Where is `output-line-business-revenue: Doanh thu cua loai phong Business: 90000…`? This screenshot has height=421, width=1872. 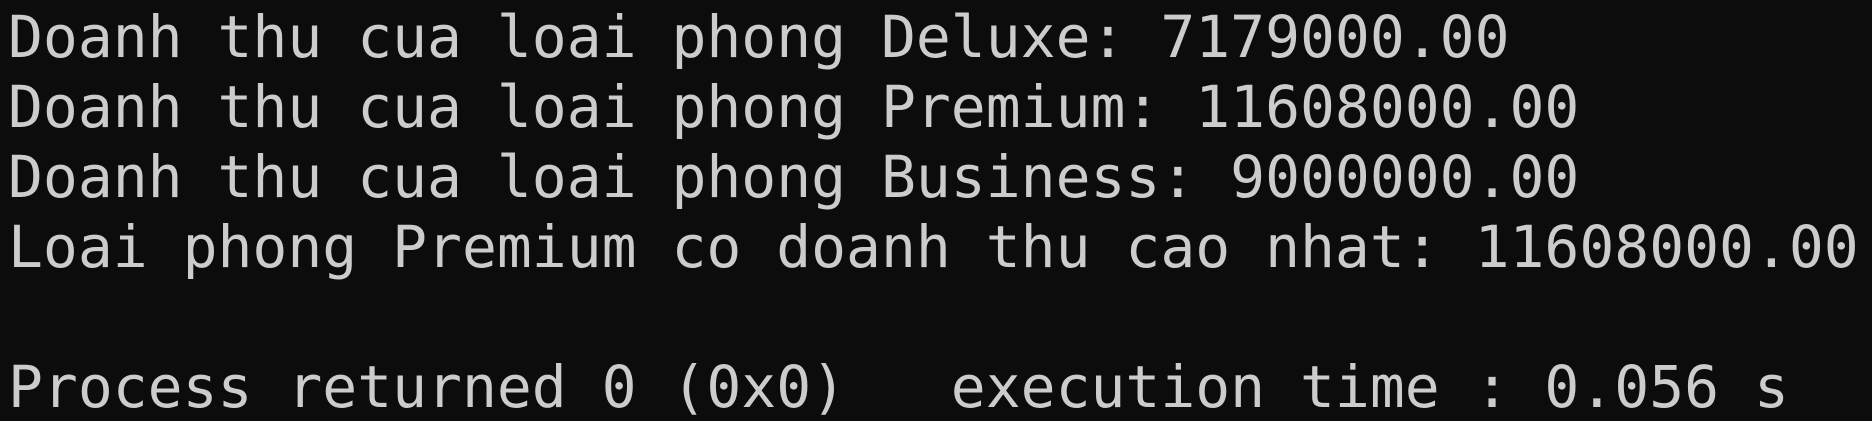
output-line-business-revenue: Doanh thu cua loai phong Business: 90000… is located at coordinates (794, 177).